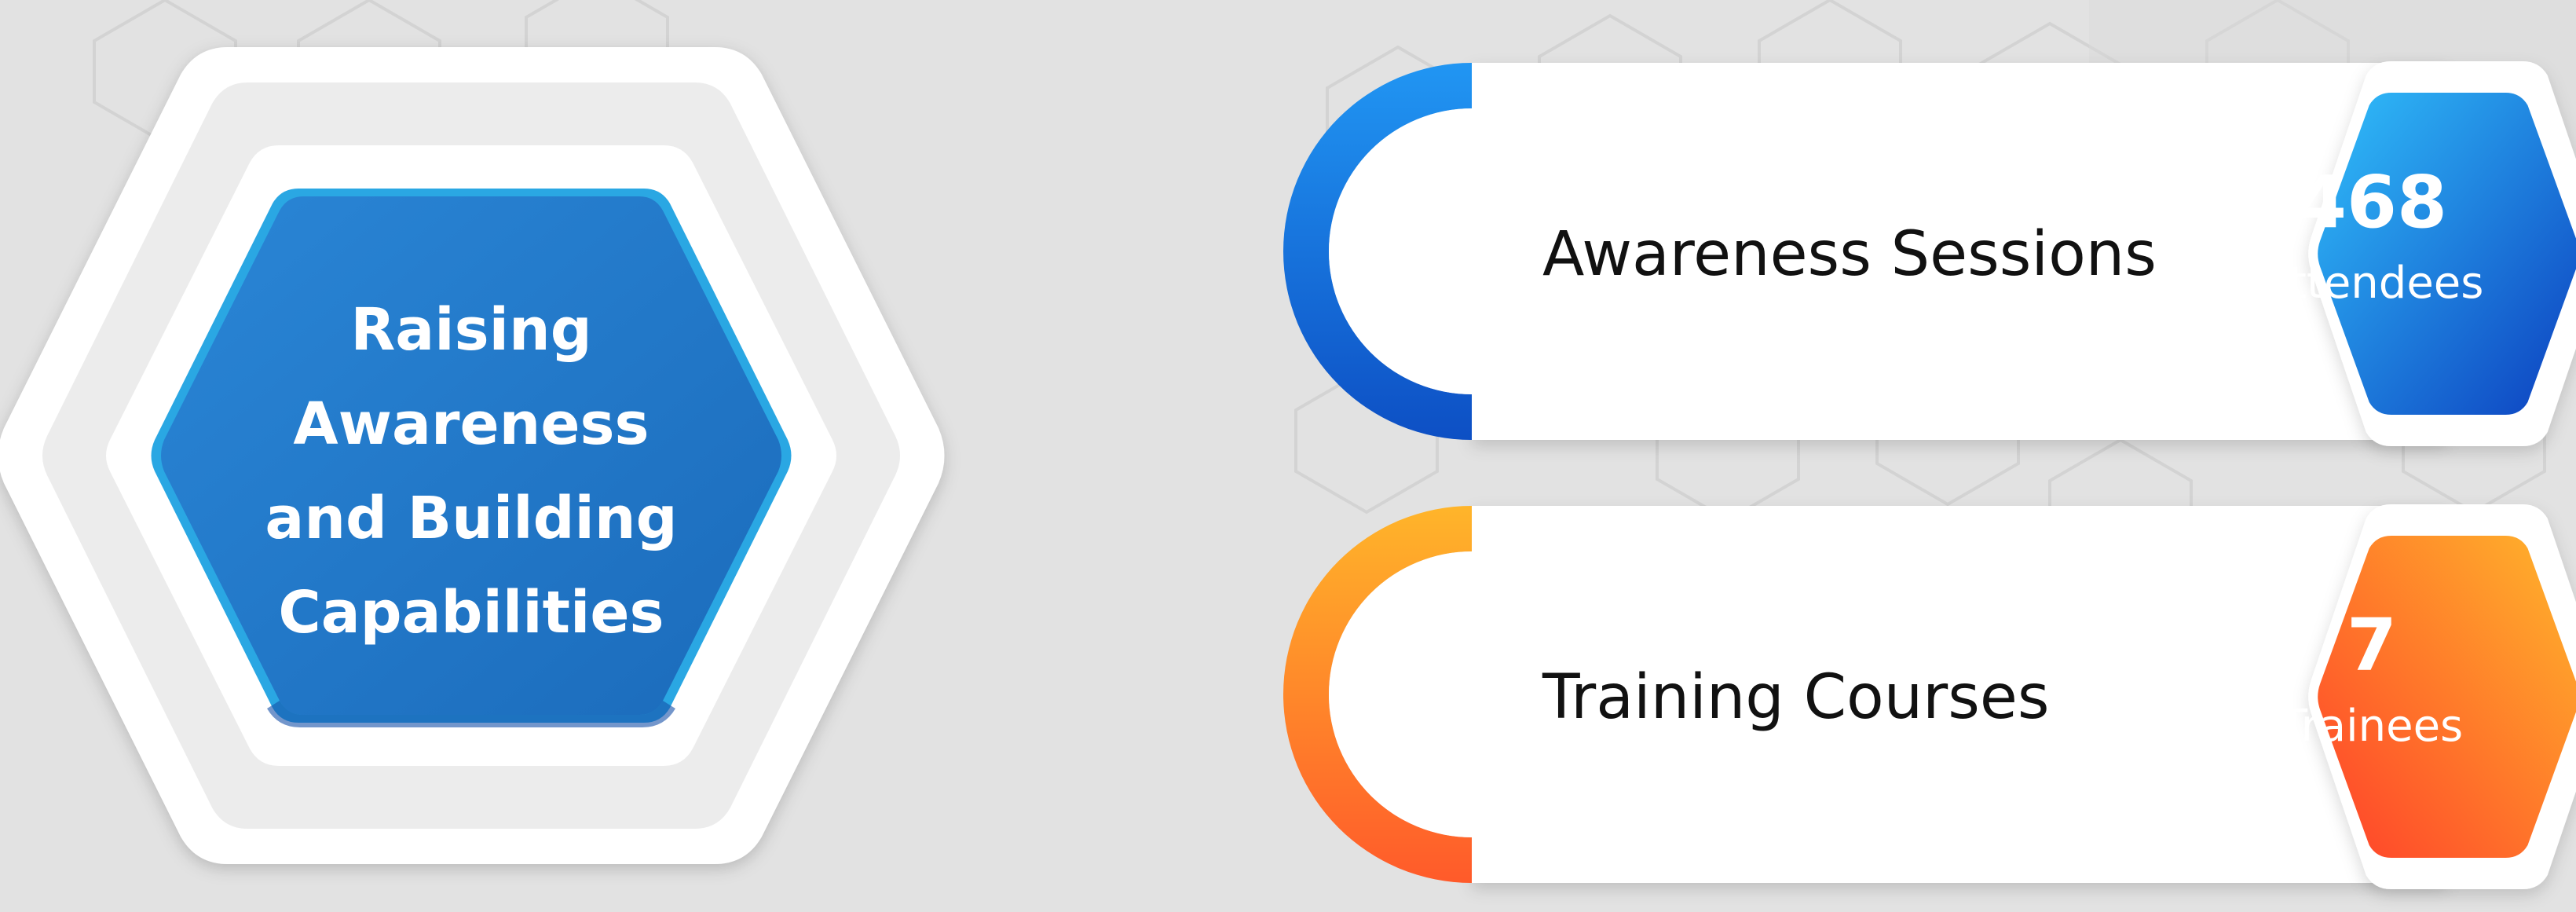 This screenshot has height=912, width=2576. What do you see at coordinates (471, 330) in the screenshot?
I see `center-title-line: Raising` at bounding box center [471, 330].